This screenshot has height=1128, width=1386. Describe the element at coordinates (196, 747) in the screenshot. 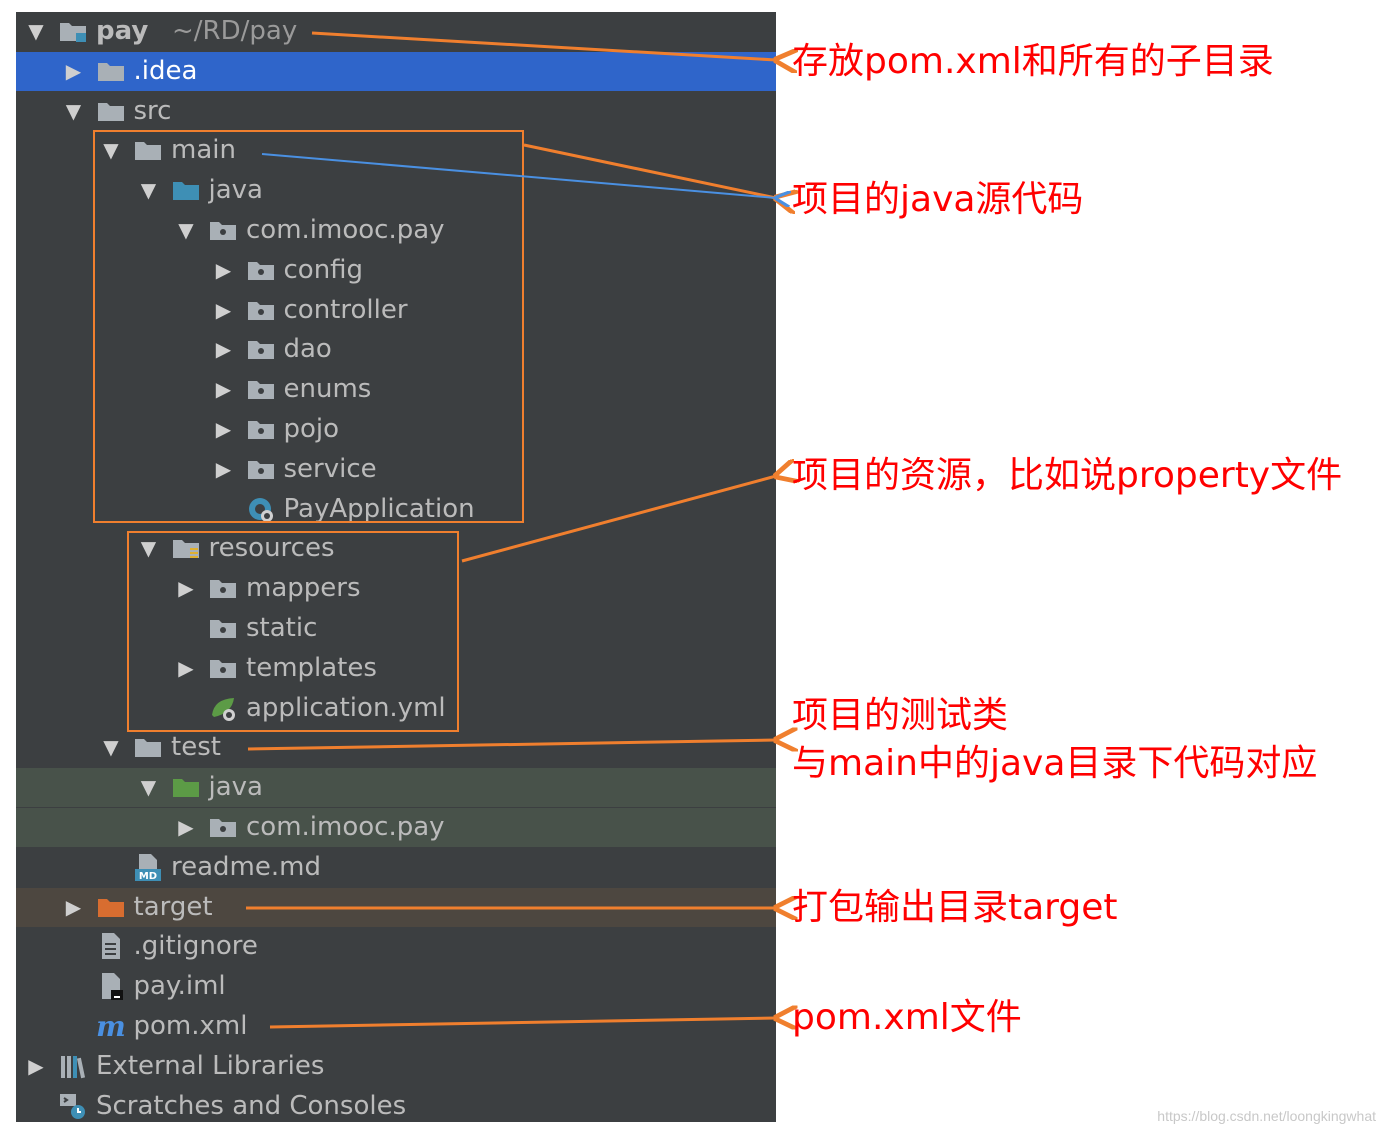

I see `tree-label: test` at that location.